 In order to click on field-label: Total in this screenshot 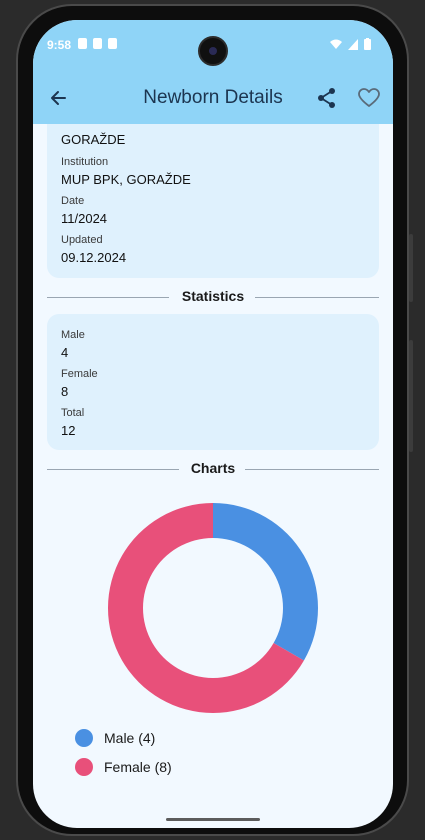, I will do `click(73, 413)`.